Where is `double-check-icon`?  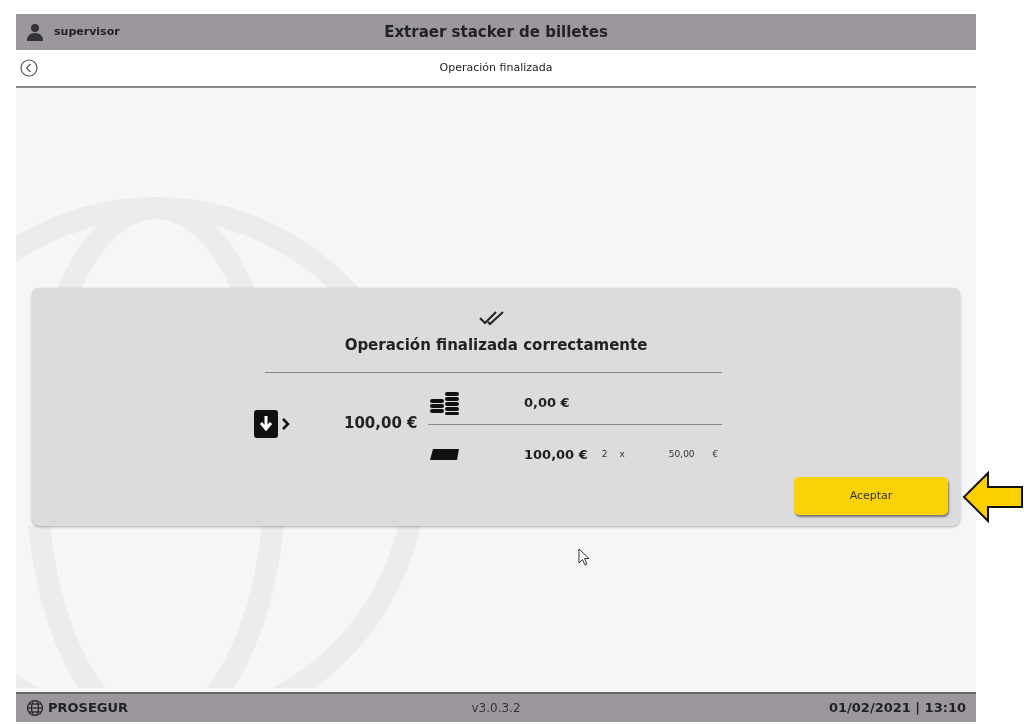 double-check-icon is located at coordinates (492, 318).